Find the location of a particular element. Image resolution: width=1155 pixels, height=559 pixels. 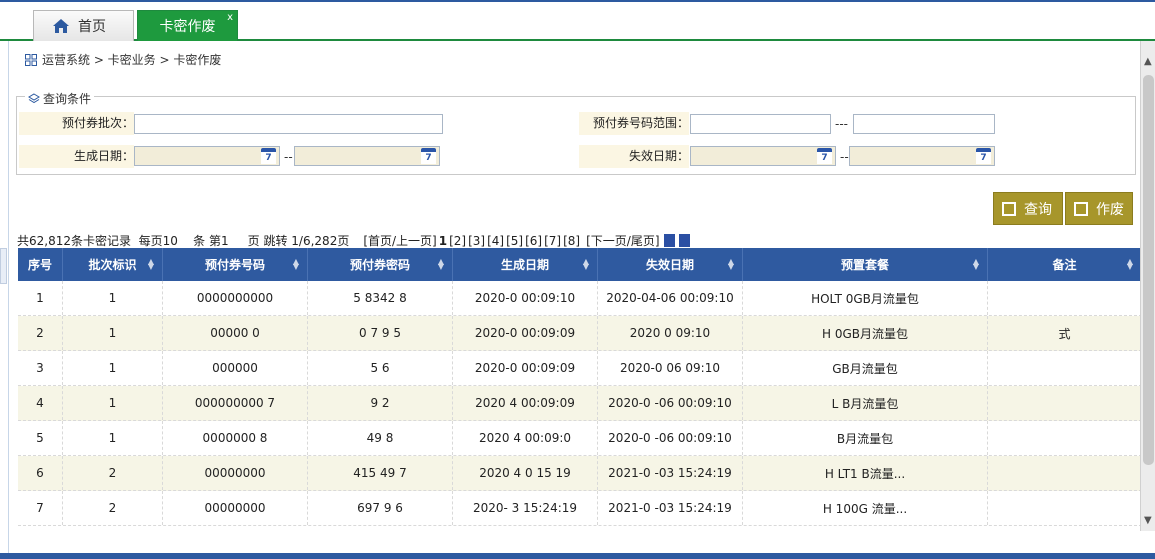

page-link: [8] is located at coordinates (571, 241).